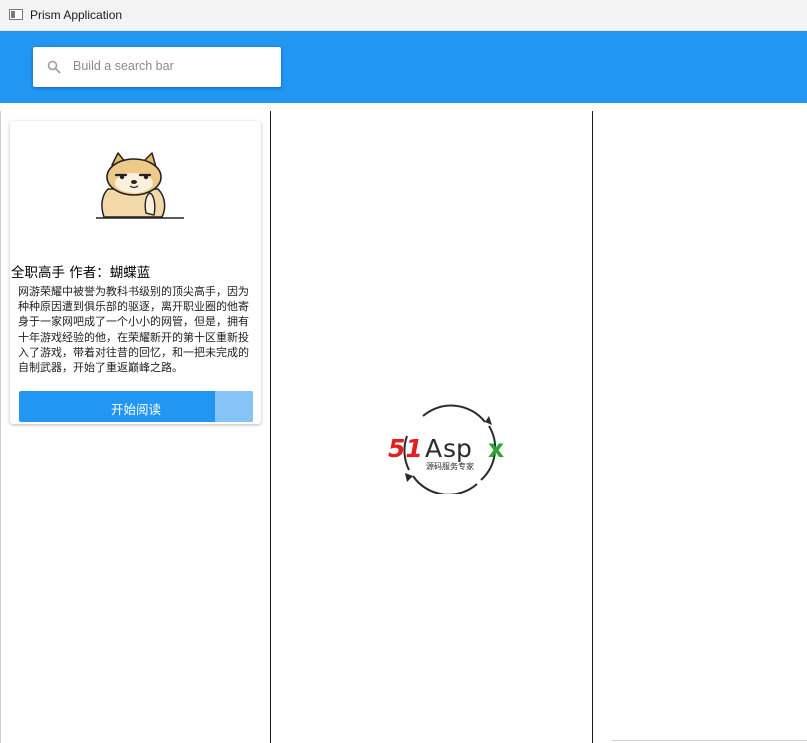 Image resolution: width=807 pixels, height=743 pixels. I want to click on book-title-line: 全职高手 作者：蝴蝶蓝, so click(80, 271).